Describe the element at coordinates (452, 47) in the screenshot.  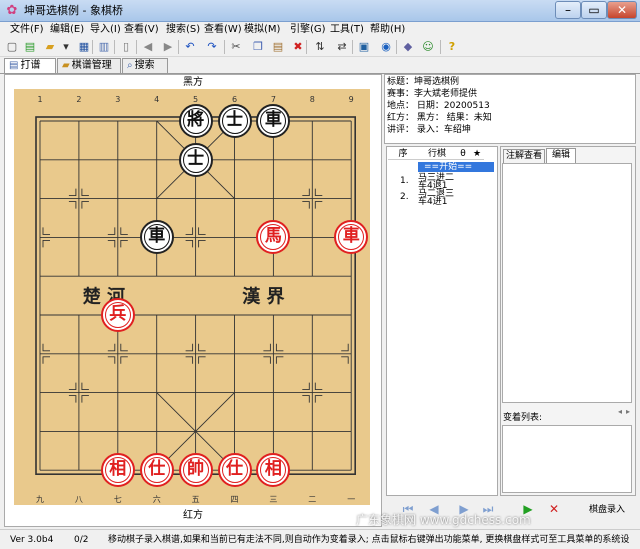
I see `help-icon: ?` at that location.